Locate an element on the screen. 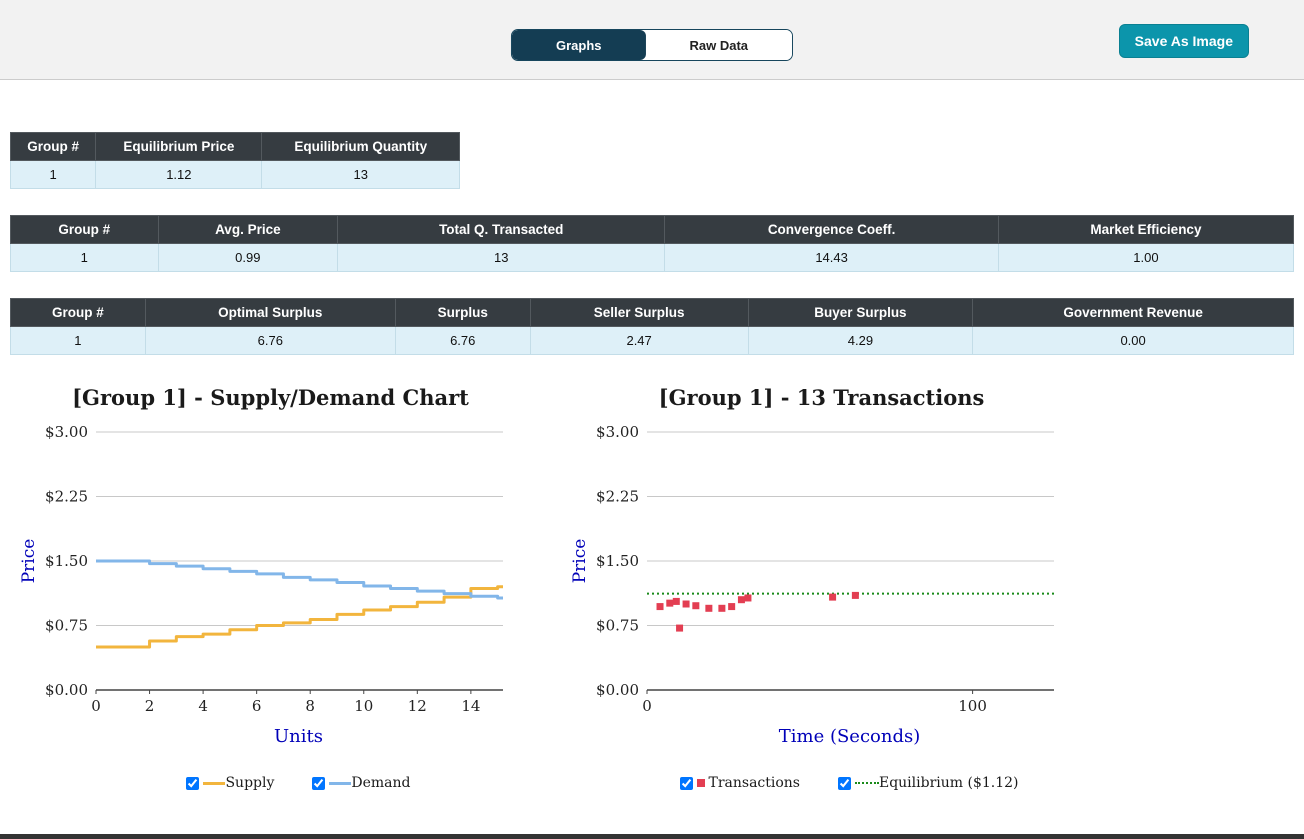 The width and height of the screenshot is (1304, 839). supply-line-swatch is located at coordinates (214, 783).